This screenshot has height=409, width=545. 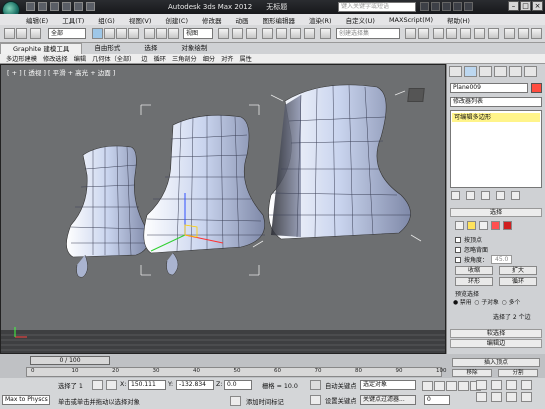 What do you see at coordinates (481, 385) in the screenshot?
I see `zoom-icon` at bounding box center [481, 385].